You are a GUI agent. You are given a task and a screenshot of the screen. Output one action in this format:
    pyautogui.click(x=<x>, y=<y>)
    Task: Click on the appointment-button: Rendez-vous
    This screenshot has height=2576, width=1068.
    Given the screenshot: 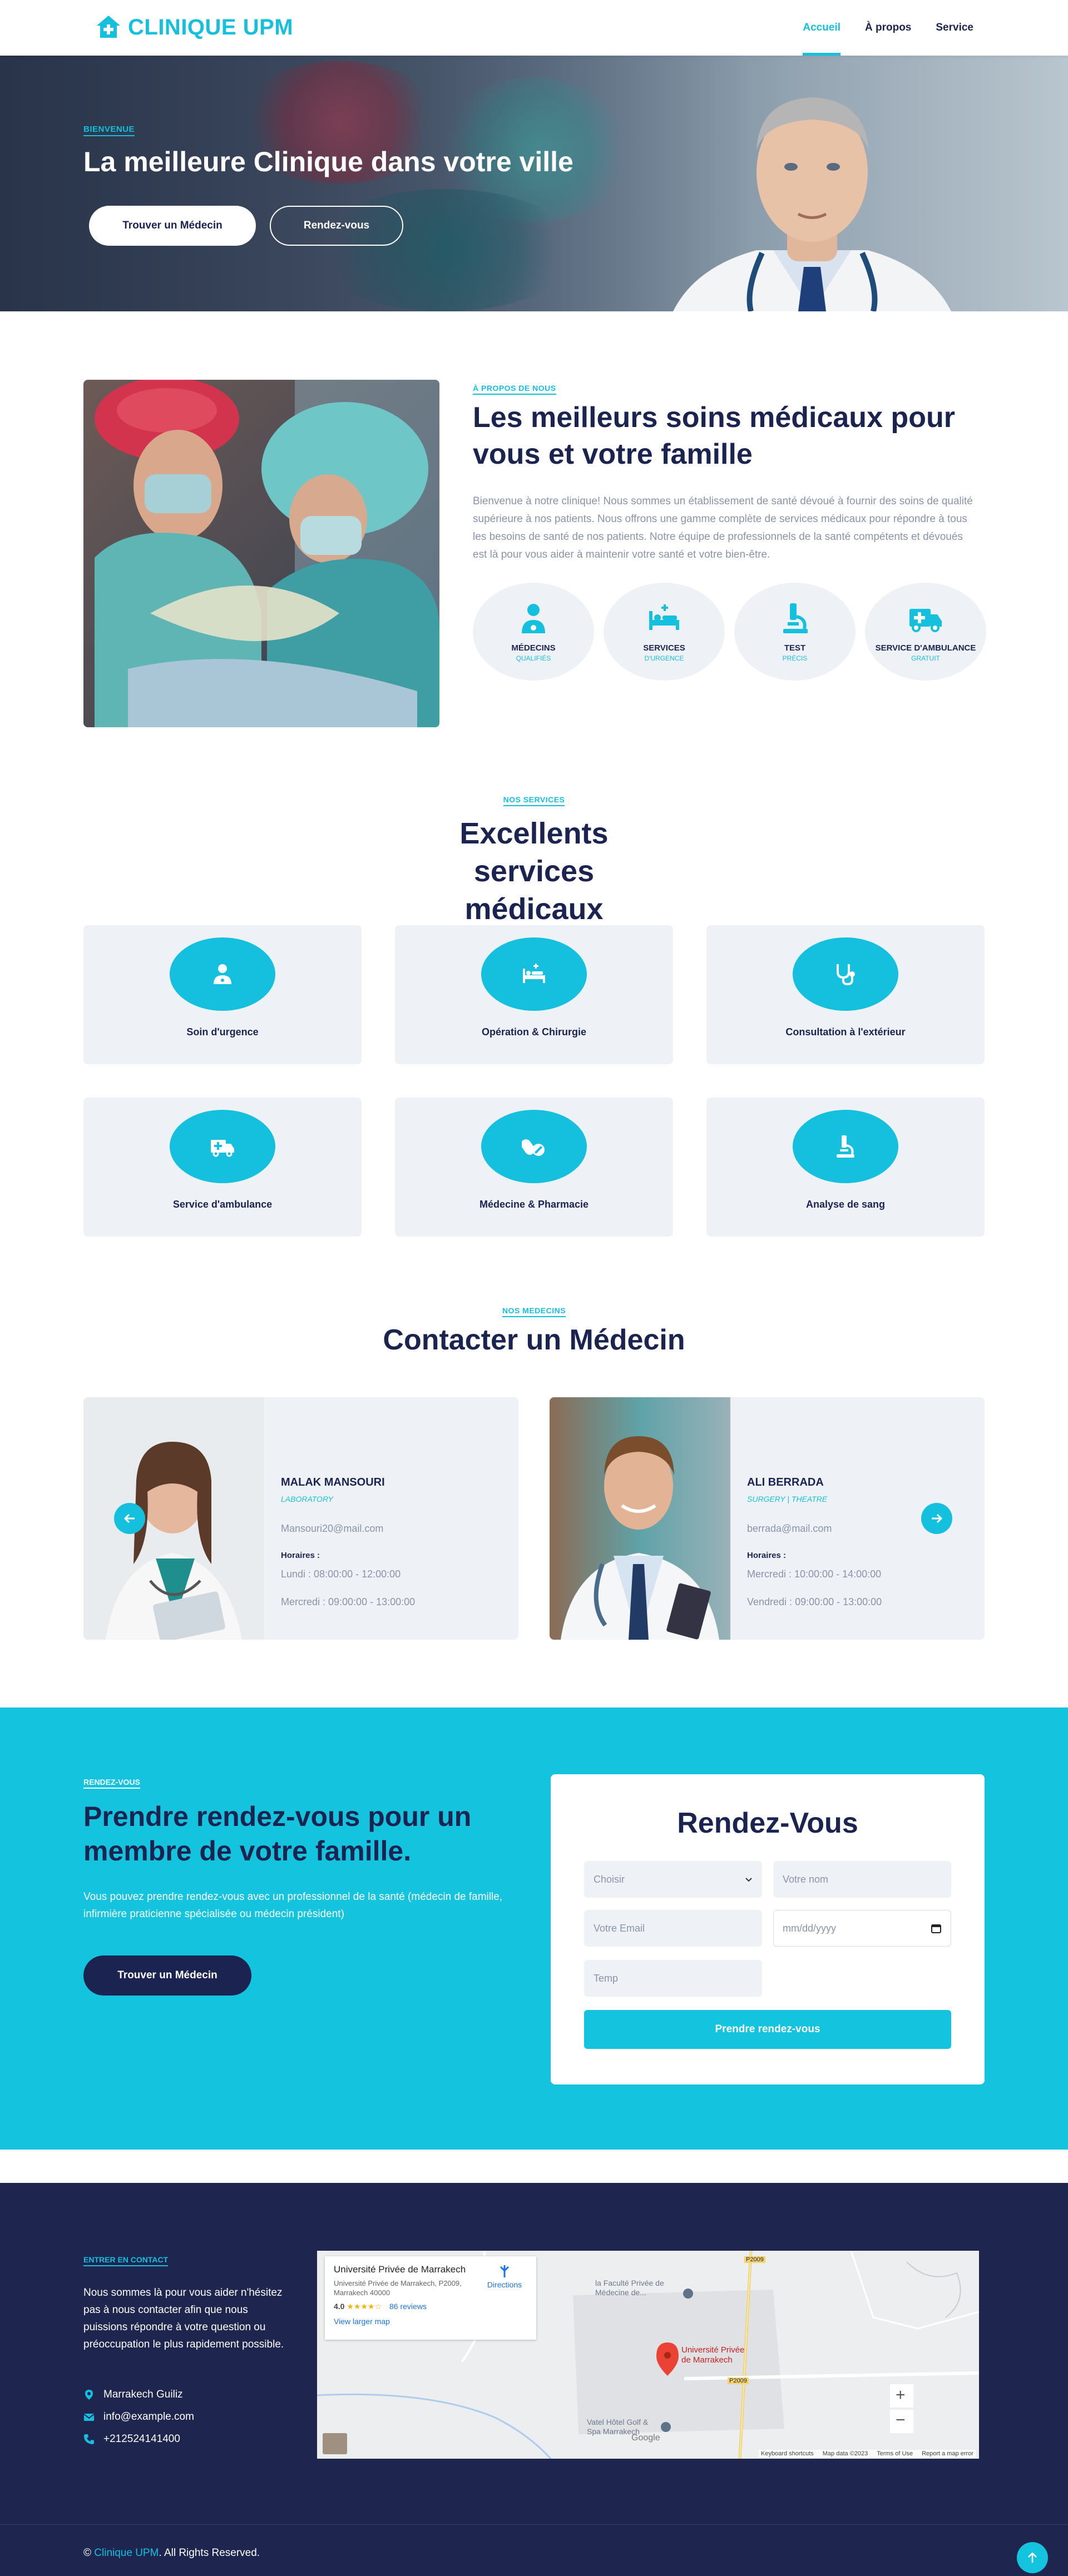 What is the action you would take?
    pyautogui.click(x=336, y=226)
    